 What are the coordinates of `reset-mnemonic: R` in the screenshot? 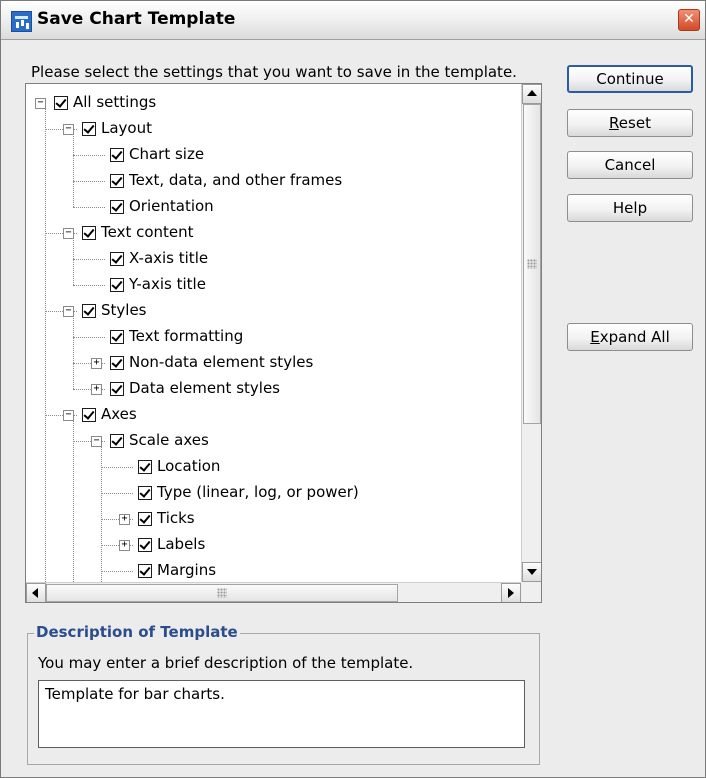 It's located at (614, 123).